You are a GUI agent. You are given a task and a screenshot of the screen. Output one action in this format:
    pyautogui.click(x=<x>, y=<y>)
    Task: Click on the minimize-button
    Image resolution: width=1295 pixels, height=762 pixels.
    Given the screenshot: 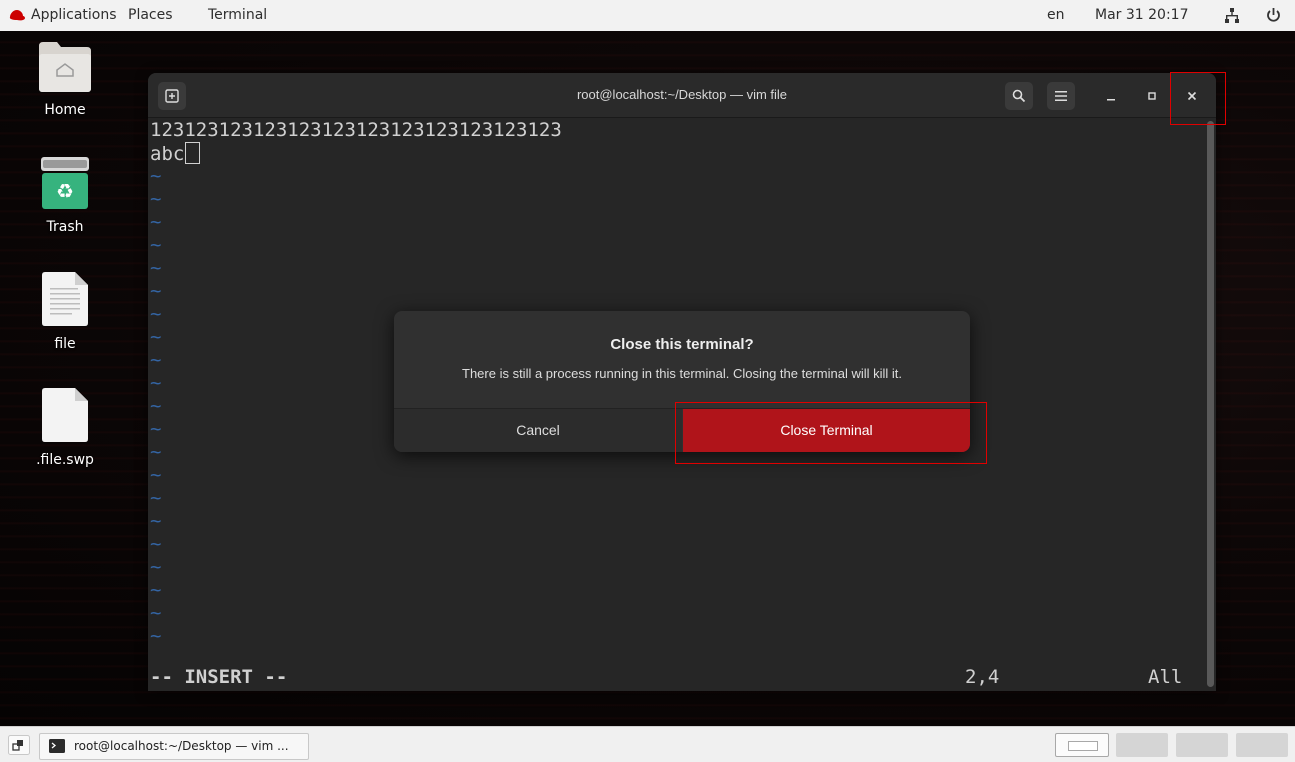 What is the action you would take?
    pyautogui.click(x=1111, y=96)
    